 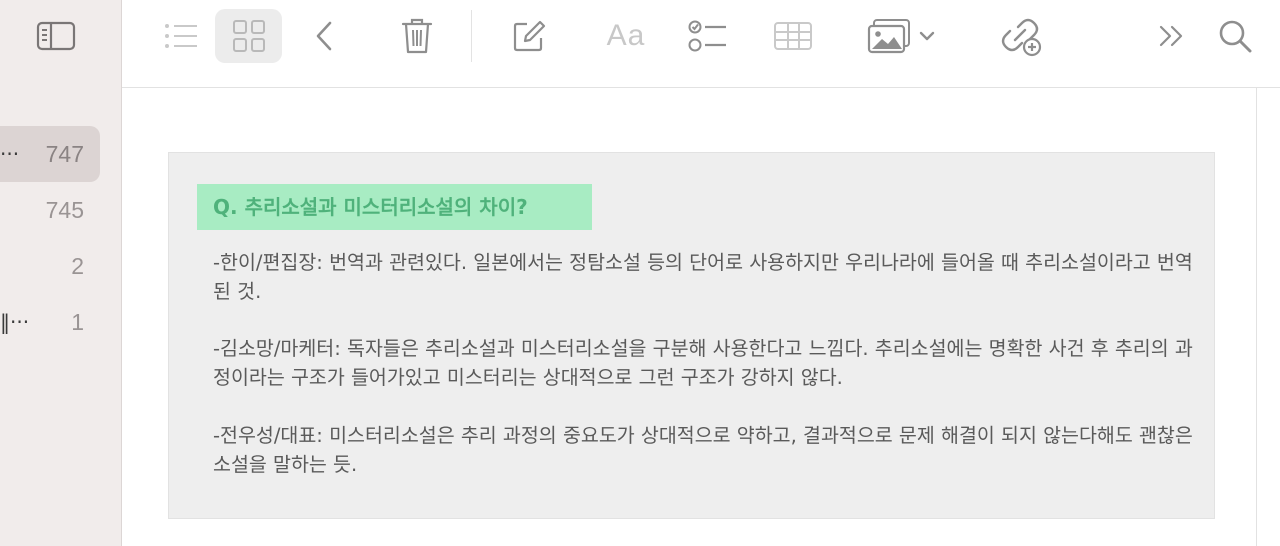 I want to click on trash-icon, so click(x=417, y=36).